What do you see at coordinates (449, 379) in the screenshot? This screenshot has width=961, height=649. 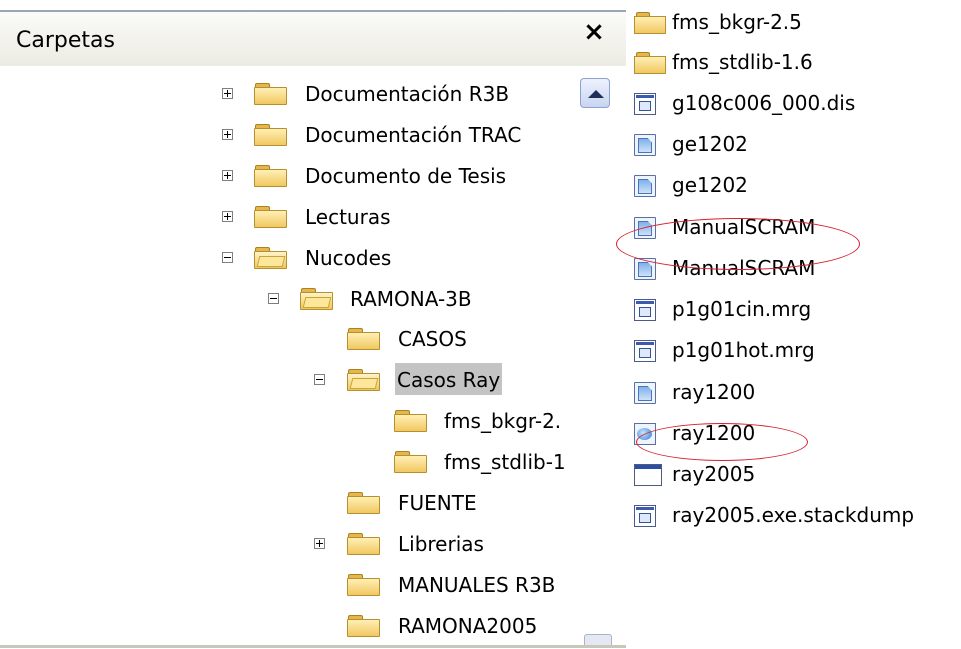 I see `tree-item-label: Casos Ray` at bounding box center [449, 379].